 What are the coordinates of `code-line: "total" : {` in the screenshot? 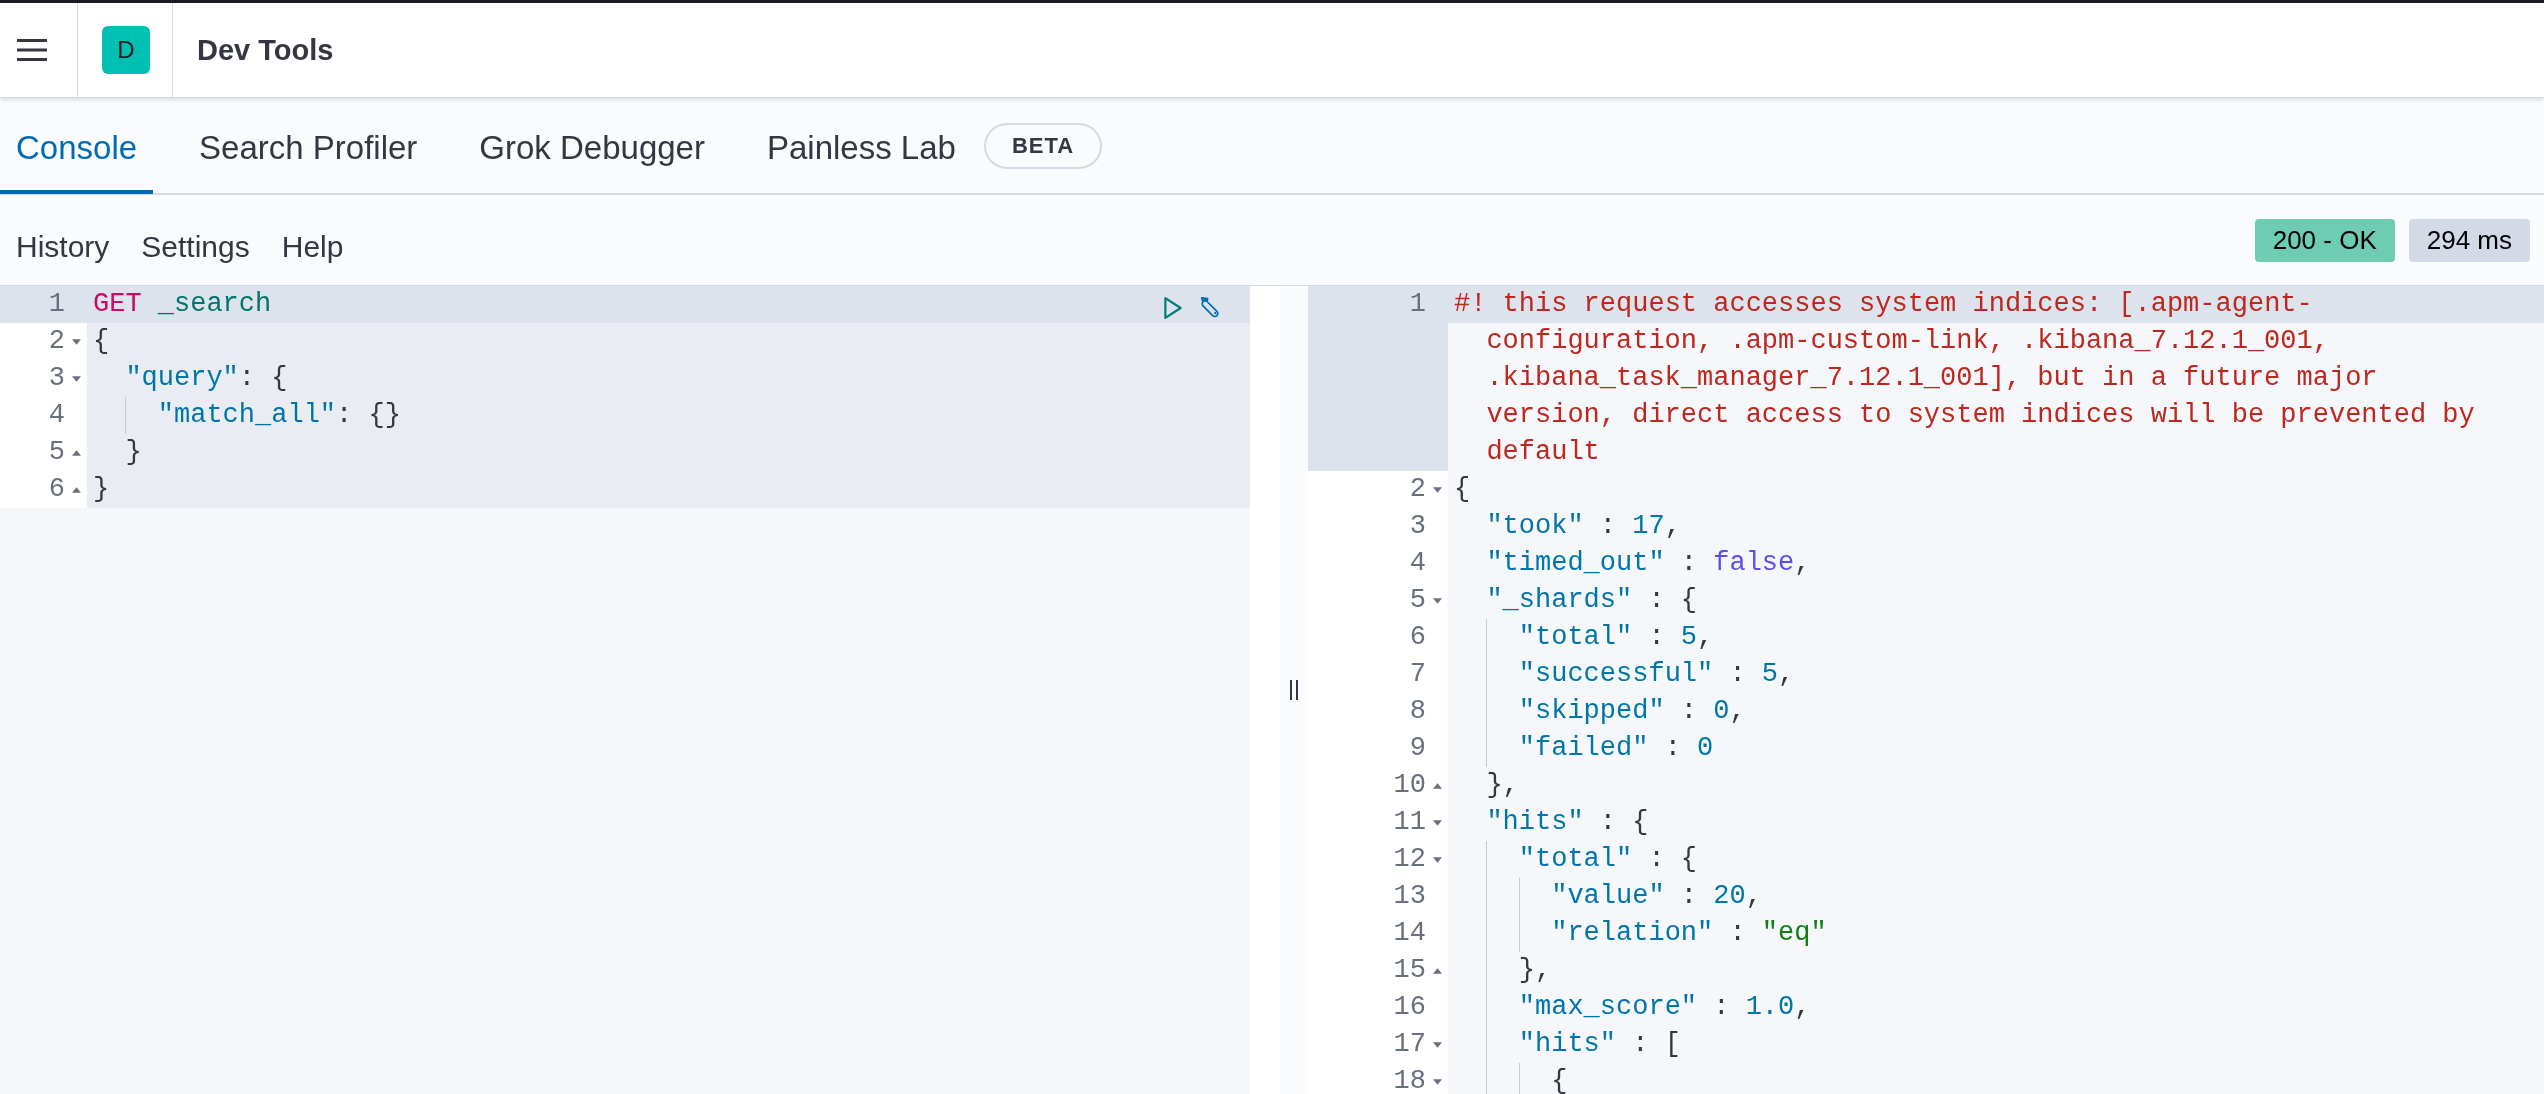 It's located at (1607, 859).